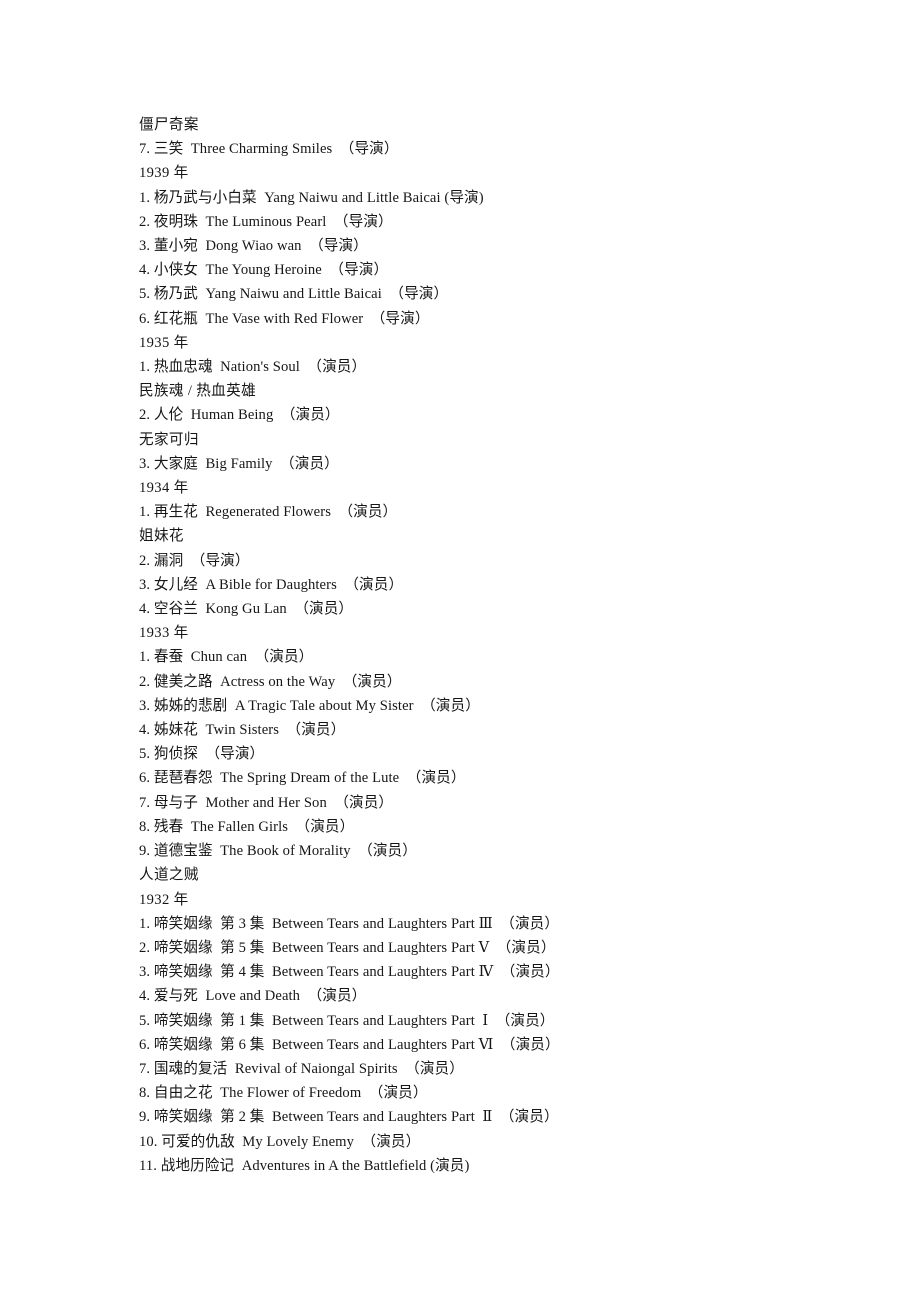 This screenshot has width=920, height=1302. What do you see at coordinates (169, 125) in the screenshot?
I see `alt-title-jiangshi: 僵尸奇案` at bounding box center [169, 125].